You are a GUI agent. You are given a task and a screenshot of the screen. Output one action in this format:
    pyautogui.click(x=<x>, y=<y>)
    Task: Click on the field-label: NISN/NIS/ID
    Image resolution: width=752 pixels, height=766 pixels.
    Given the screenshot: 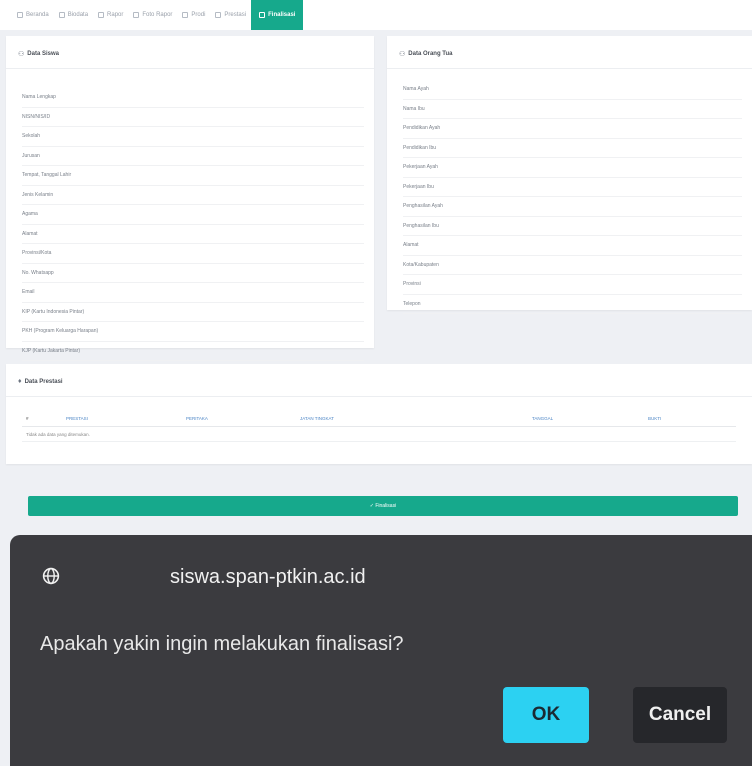 What is the action you would take?
    pyautogui.click(x=36, y=116)
    